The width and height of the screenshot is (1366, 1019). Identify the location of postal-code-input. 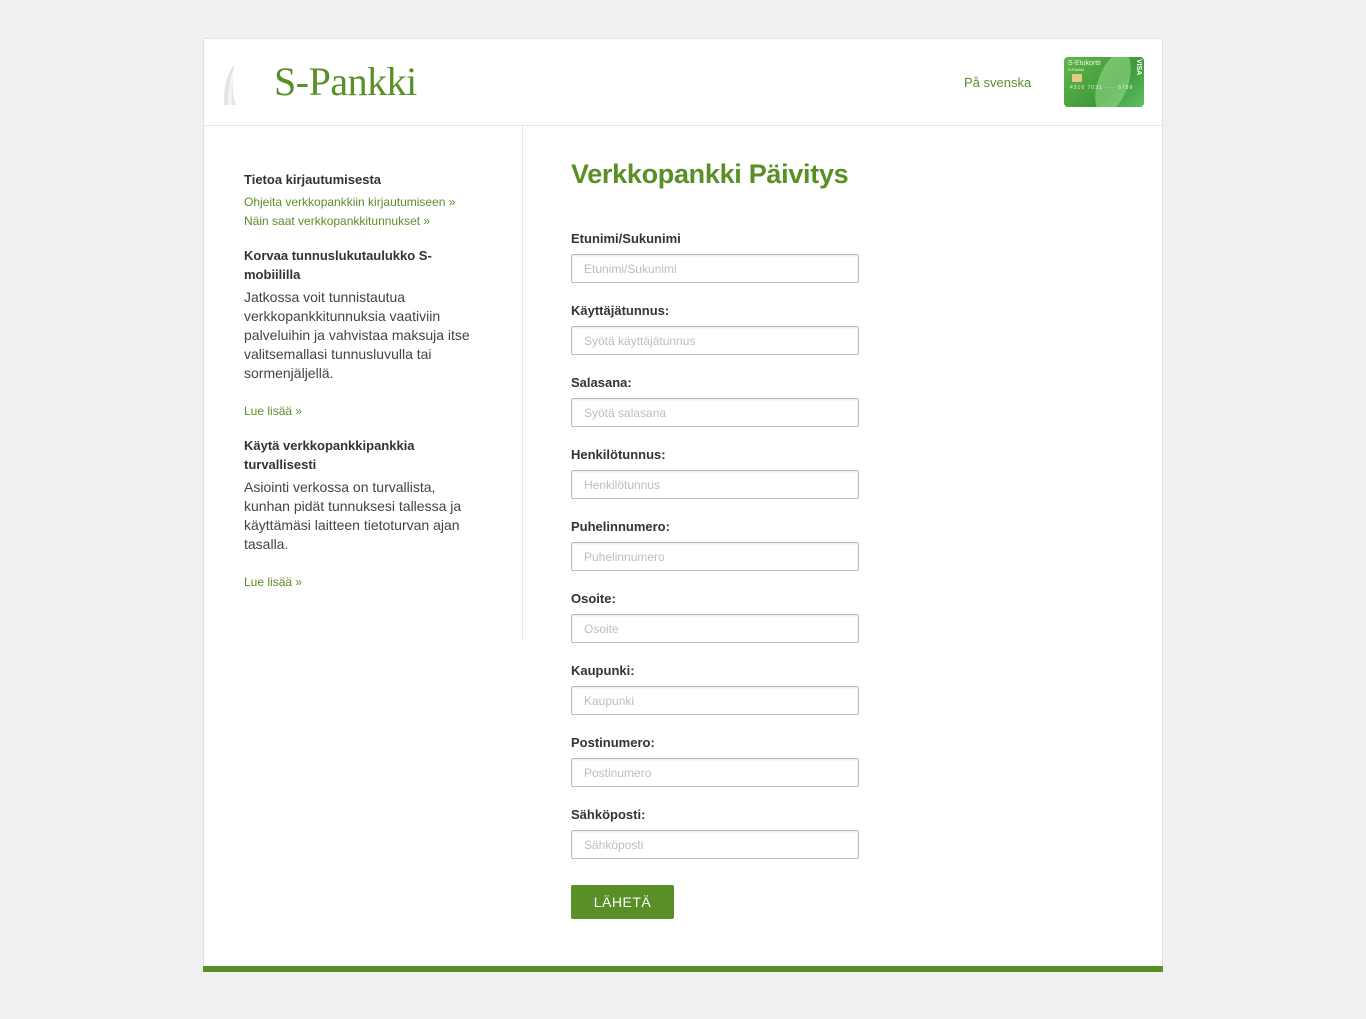
(715, 772).